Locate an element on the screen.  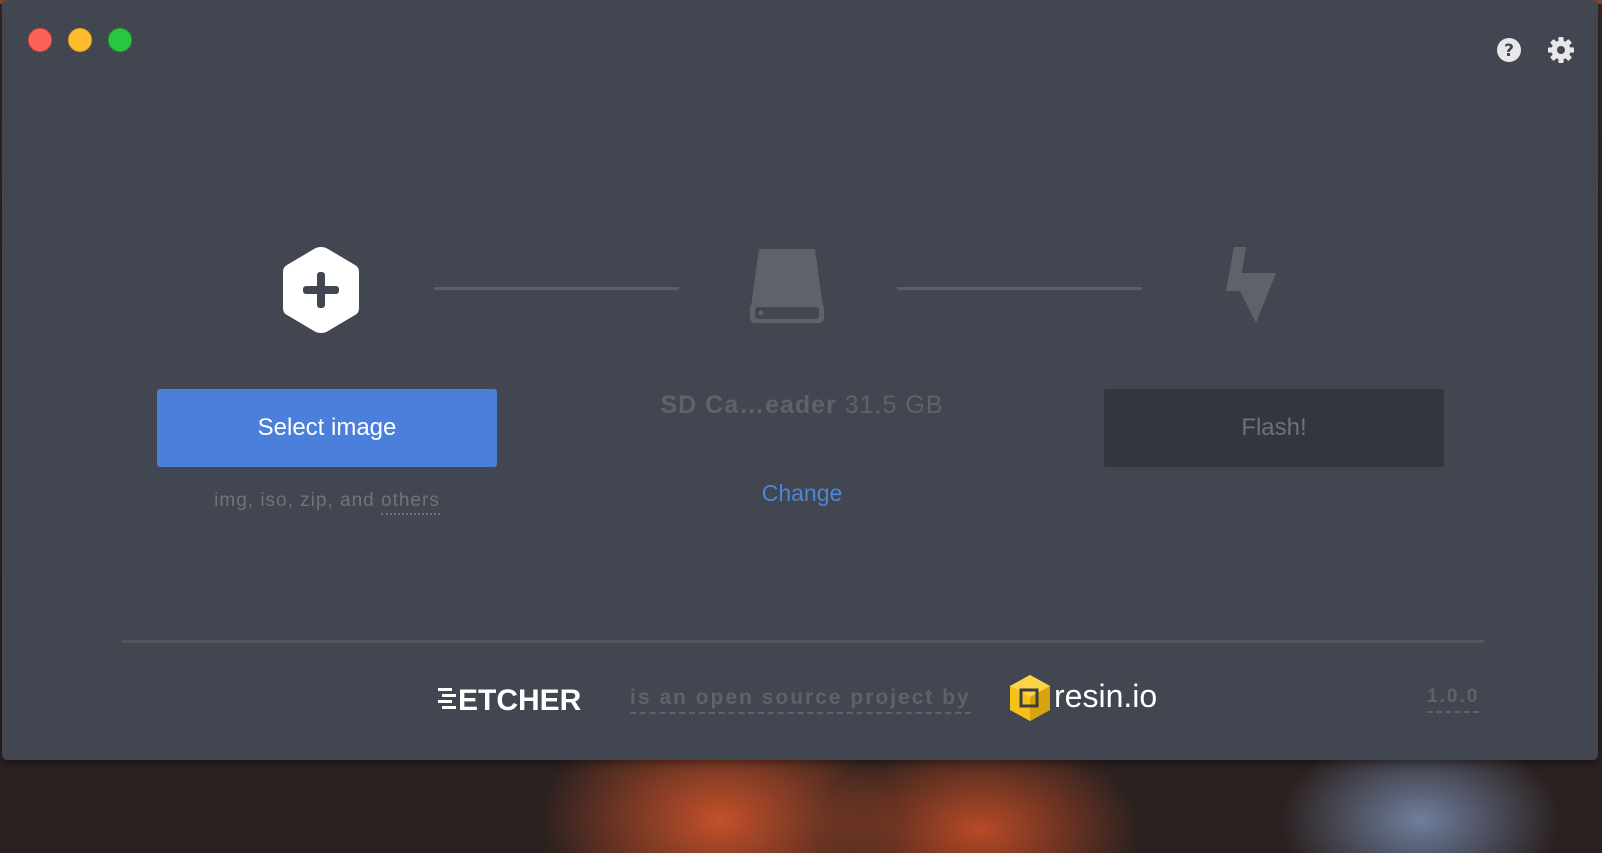
gear-icon is located at coordinates (1561, 50).